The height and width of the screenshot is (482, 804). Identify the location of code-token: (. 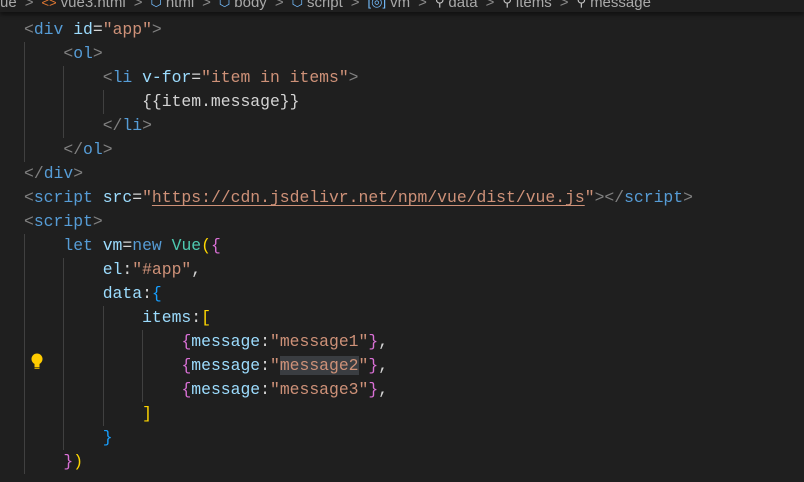
(206, 245).